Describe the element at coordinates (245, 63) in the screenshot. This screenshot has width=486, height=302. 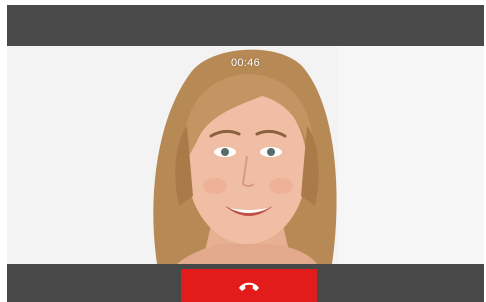
I see `call-timer: 00:46` at that location.